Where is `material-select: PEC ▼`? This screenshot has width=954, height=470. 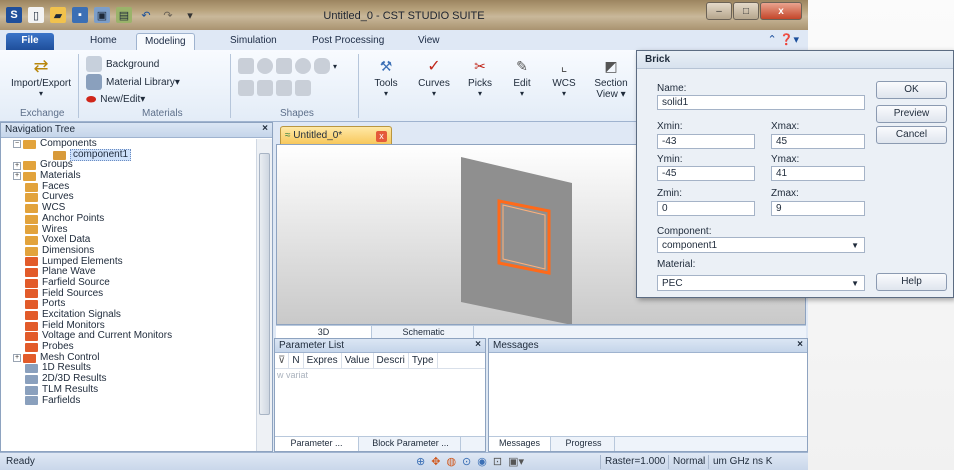 material-select: PEC ▼ is located at coordinates (761, 283).